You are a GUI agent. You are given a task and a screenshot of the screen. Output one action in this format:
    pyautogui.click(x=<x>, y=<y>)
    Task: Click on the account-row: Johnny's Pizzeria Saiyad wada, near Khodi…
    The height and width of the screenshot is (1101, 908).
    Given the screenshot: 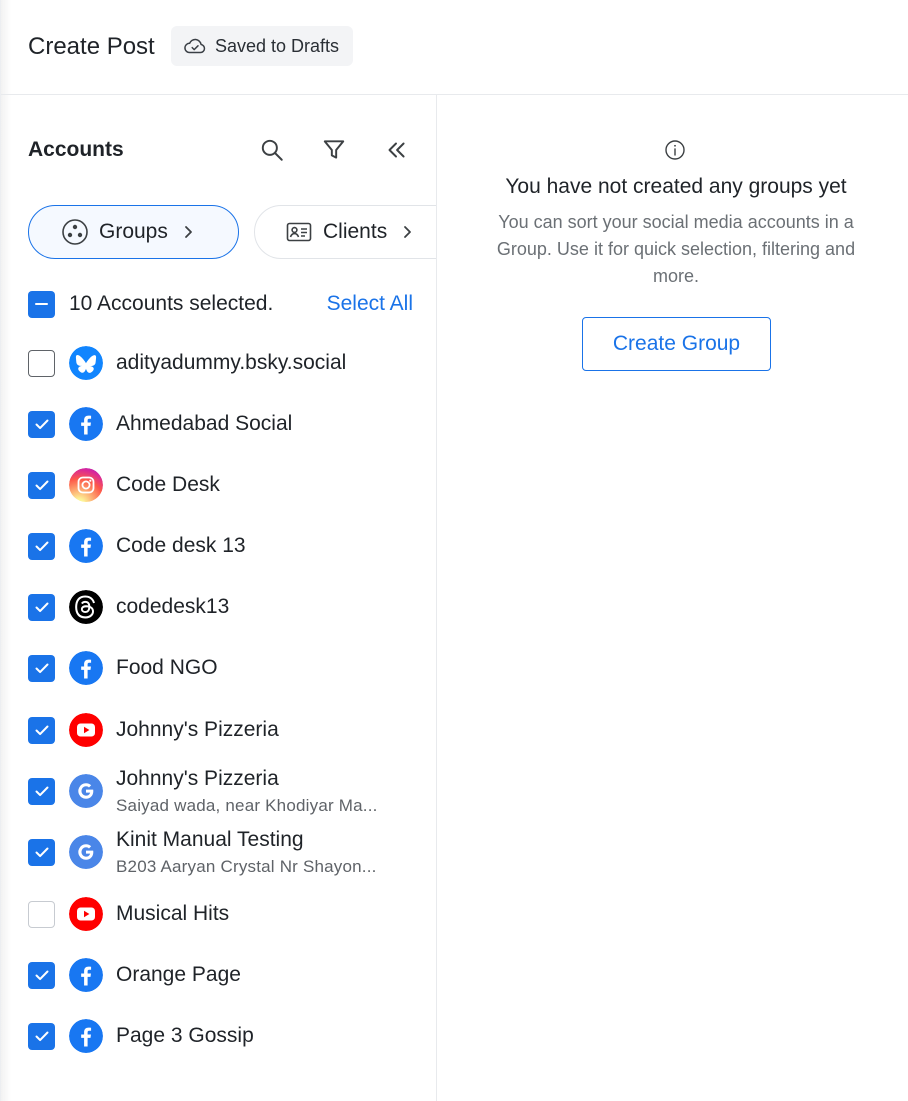 What is the action you would take?
    pyautogui.click(x=228, y=791)
    